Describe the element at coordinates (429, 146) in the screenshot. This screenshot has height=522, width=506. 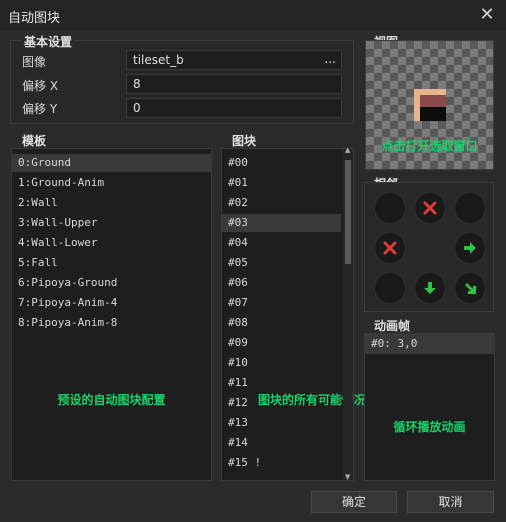
I see `view-hint: 点击打开选取窗口` at that location.